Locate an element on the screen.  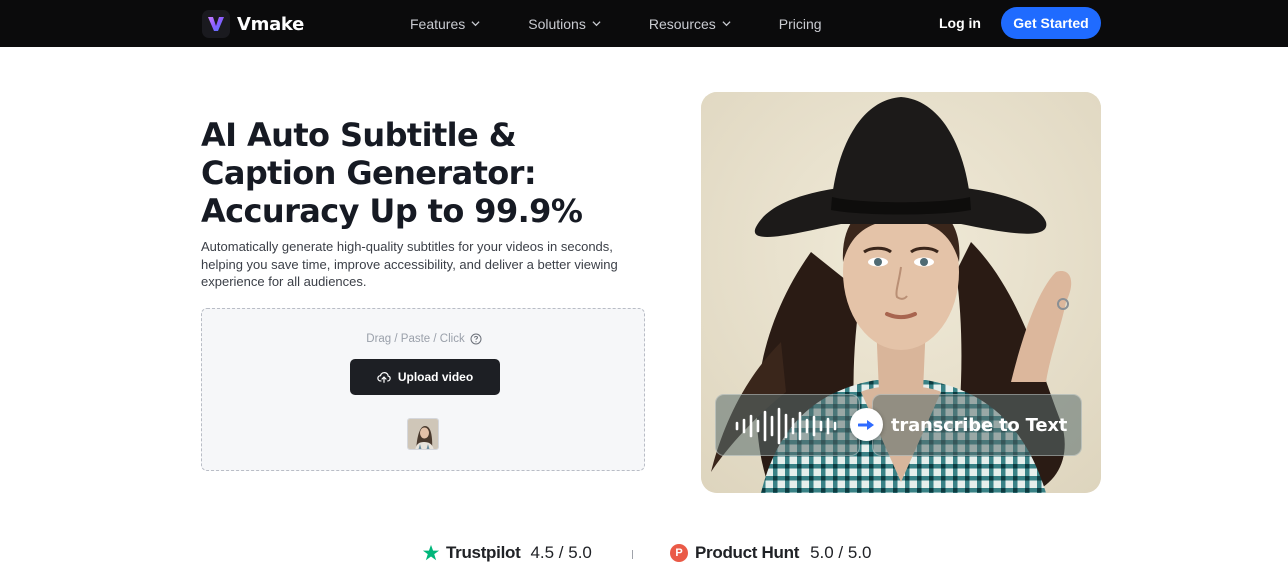
upload-video-button: Upload video is located at coordinates (425, 377).